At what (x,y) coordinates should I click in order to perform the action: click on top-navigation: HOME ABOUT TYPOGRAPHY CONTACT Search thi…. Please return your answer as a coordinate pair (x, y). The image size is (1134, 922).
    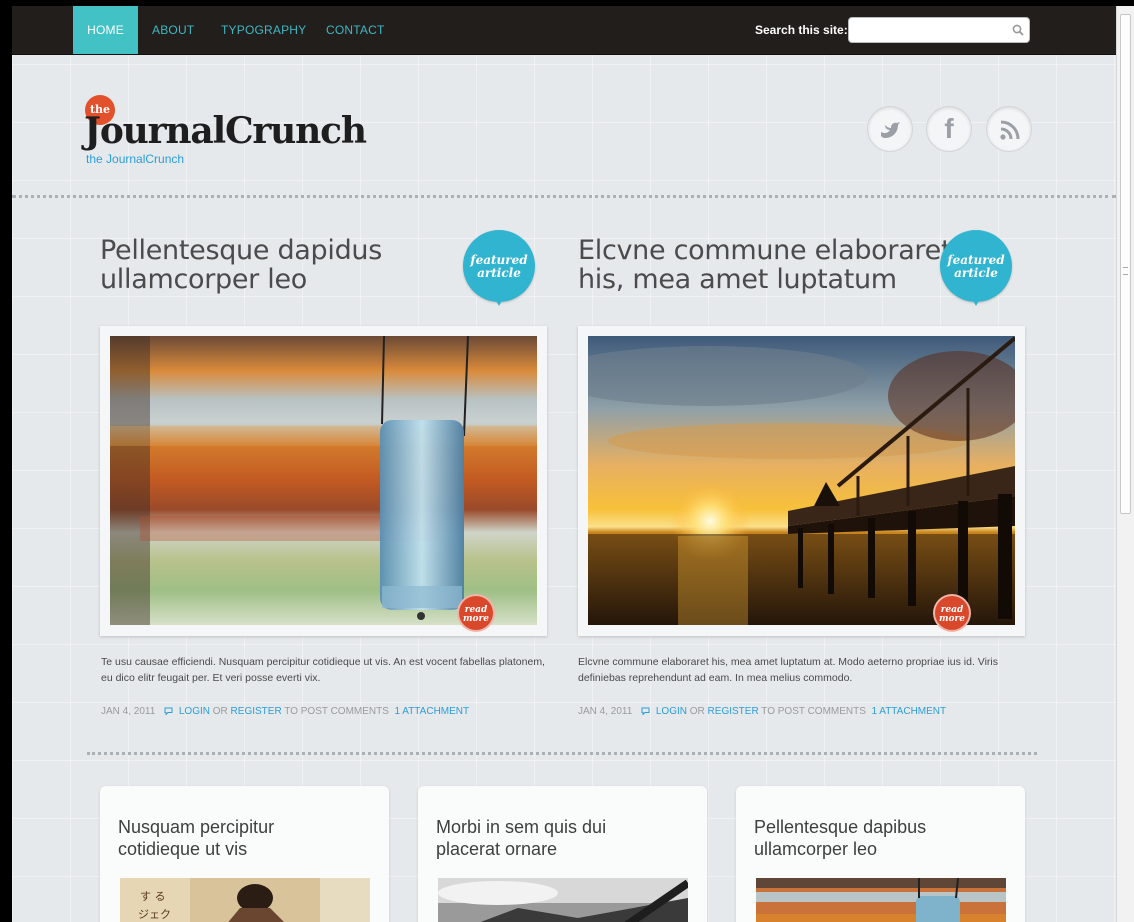
    Looking at the image, I should click on (564, 30).